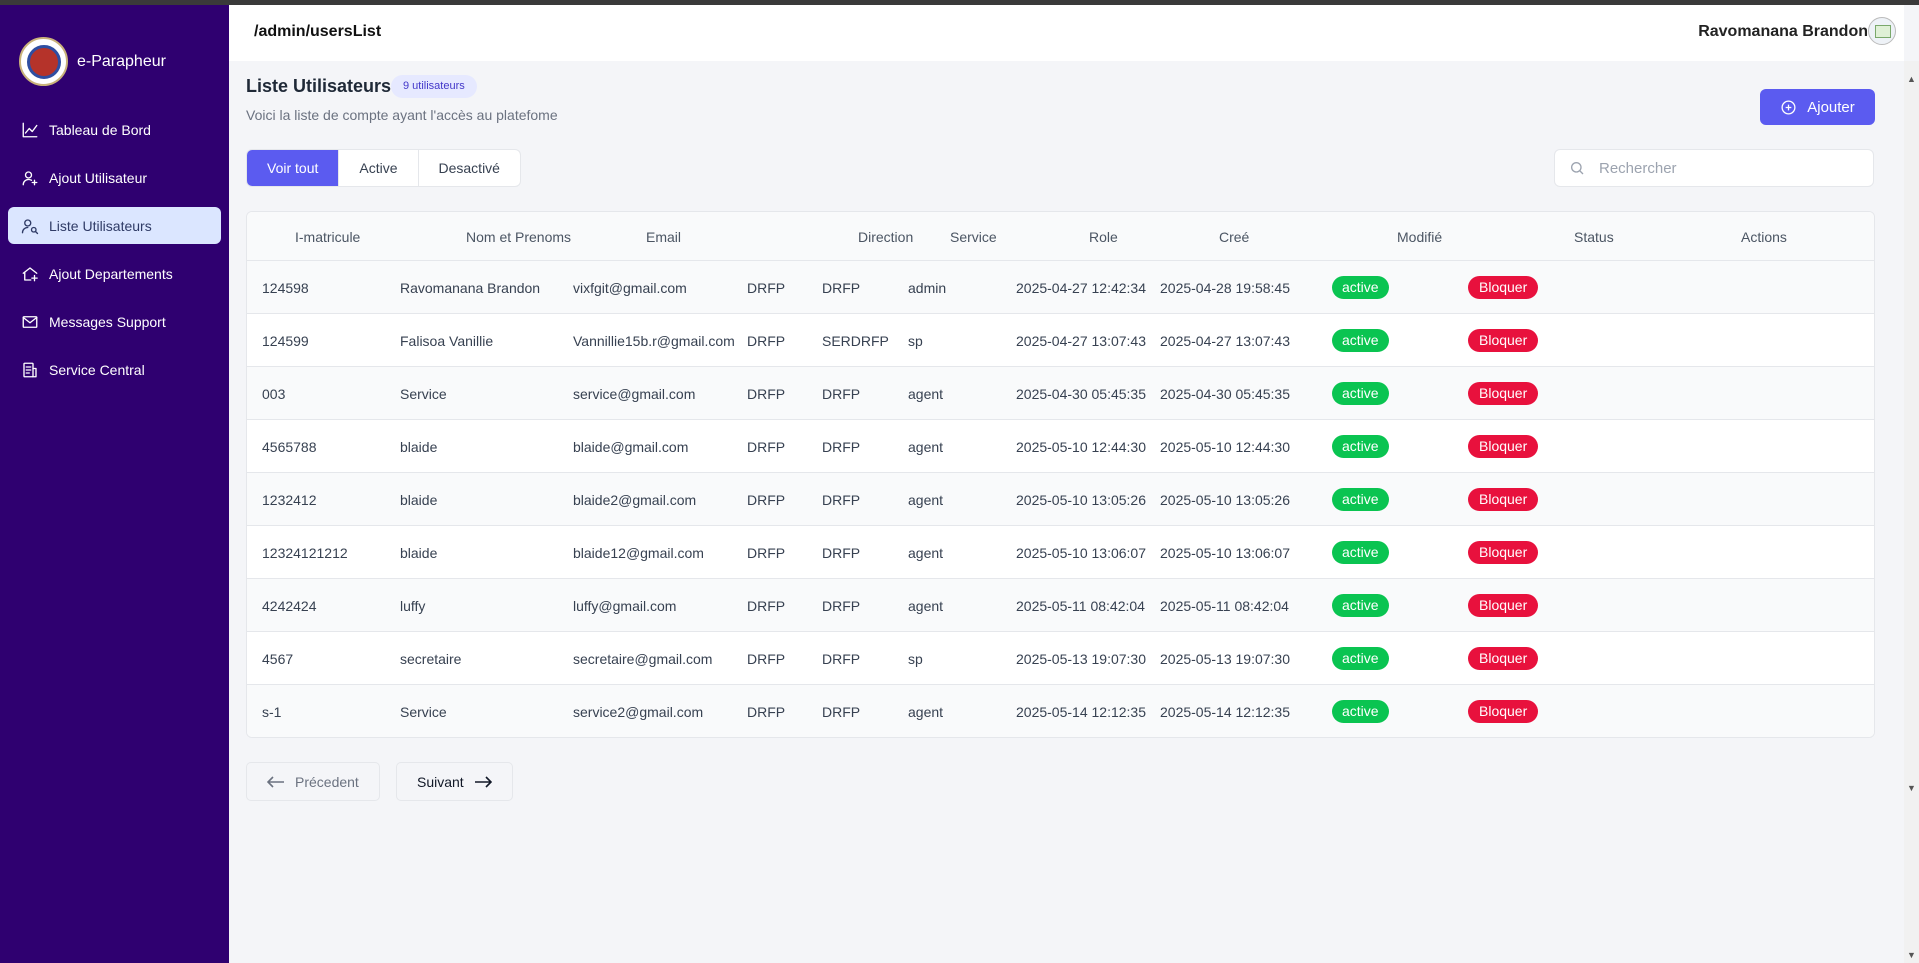  Describe the element at coordinates (643, 659) in the screenshot. I see `cell-email: secretaire@gmail.com` at that location.